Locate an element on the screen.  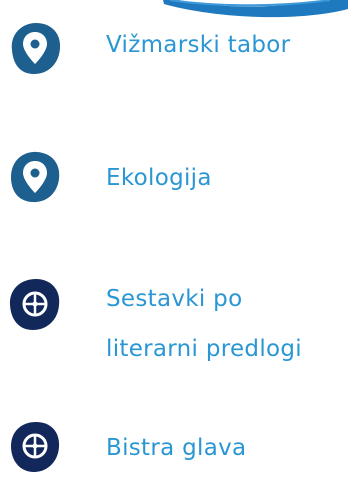
menu-item-label-line2: literarni predlogi is located at coordinates (204, 349).